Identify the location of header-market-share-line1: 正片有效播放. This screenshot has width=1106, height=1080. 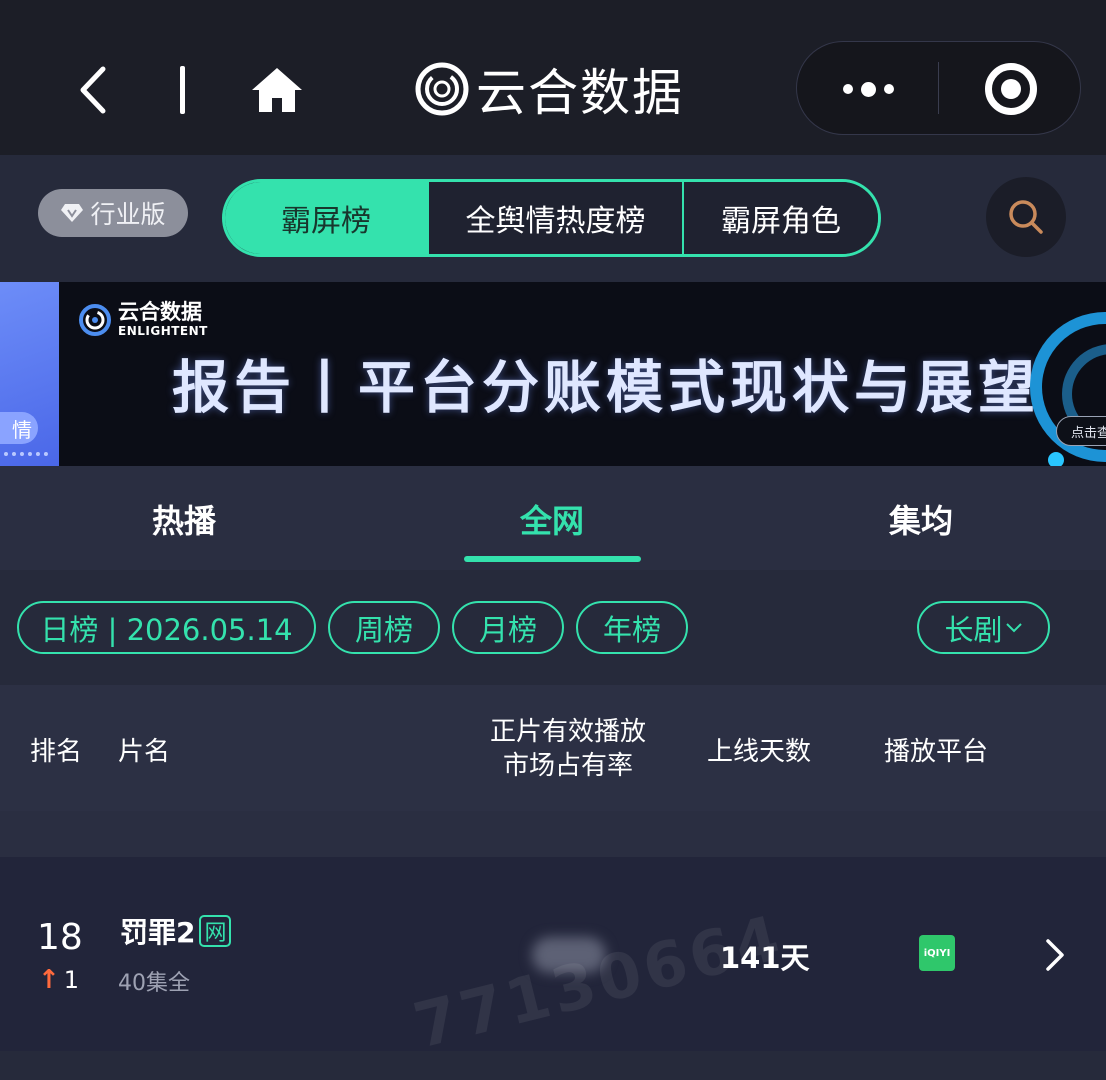
(567, 732).